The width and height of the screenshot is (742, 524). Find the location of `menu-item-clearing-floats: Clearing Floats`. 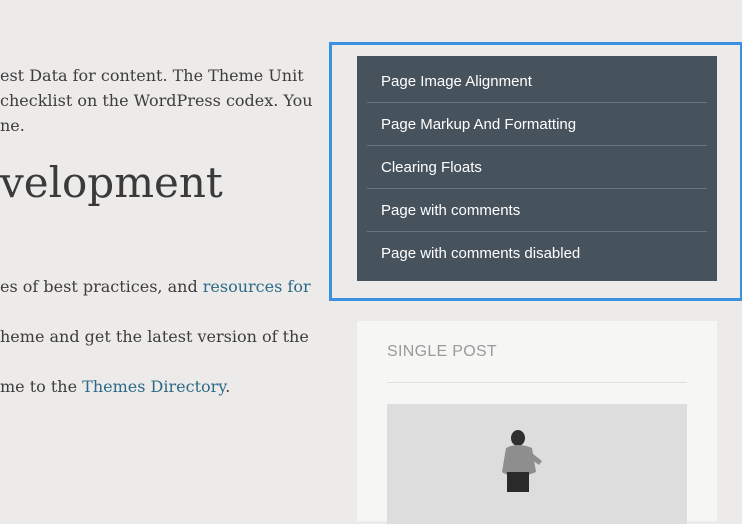

menu-item-clearing-floats: Clearing Floats is located at coordinates (537, 167).